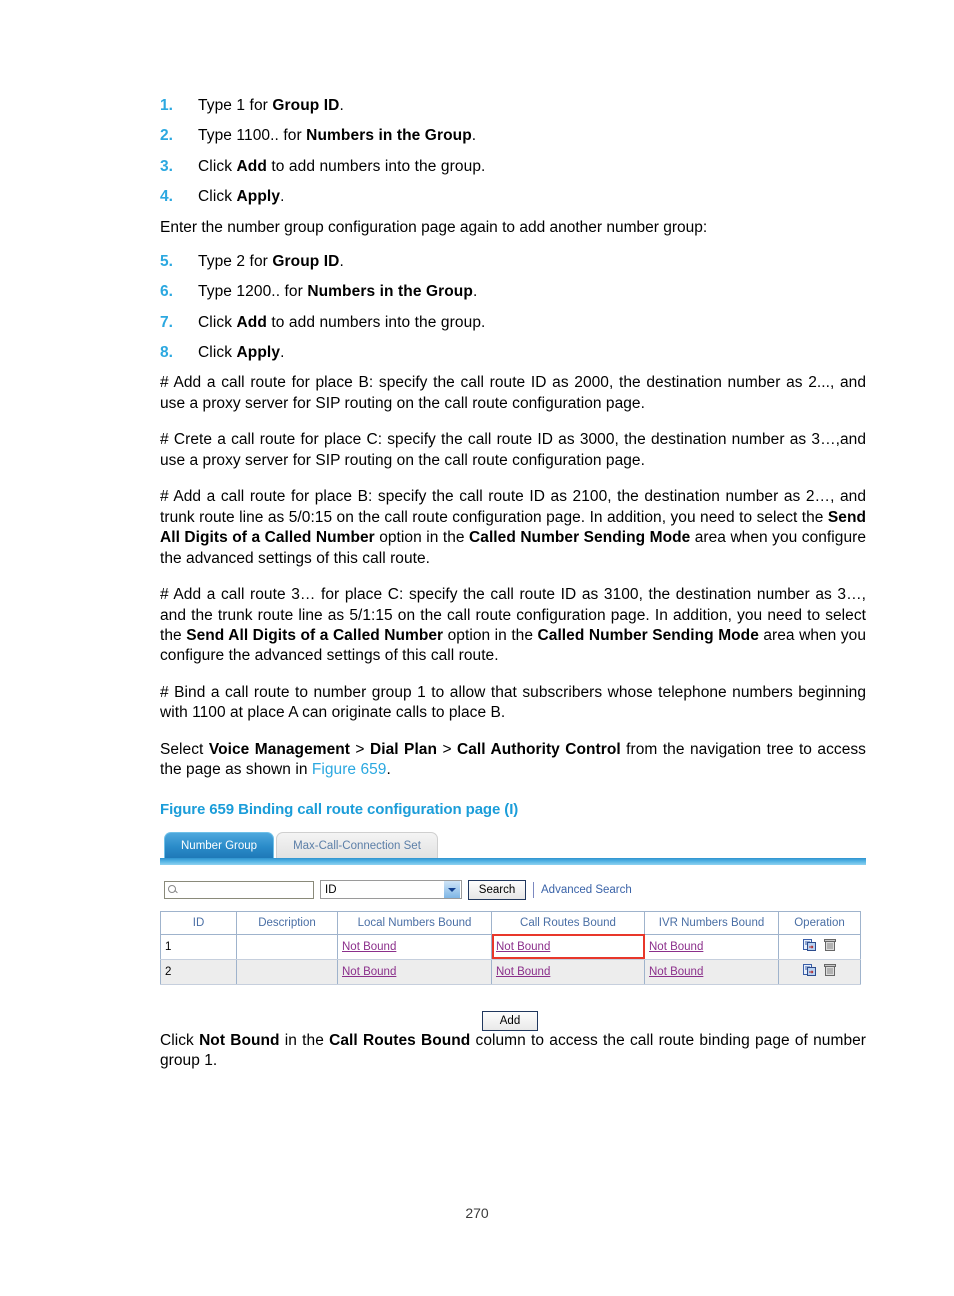 Image resolution: width=954 pixels, height=1296 pixels. Describe the element at coordinates (166, 353) in the screenshot. I see `step-number: 8.` at that location.